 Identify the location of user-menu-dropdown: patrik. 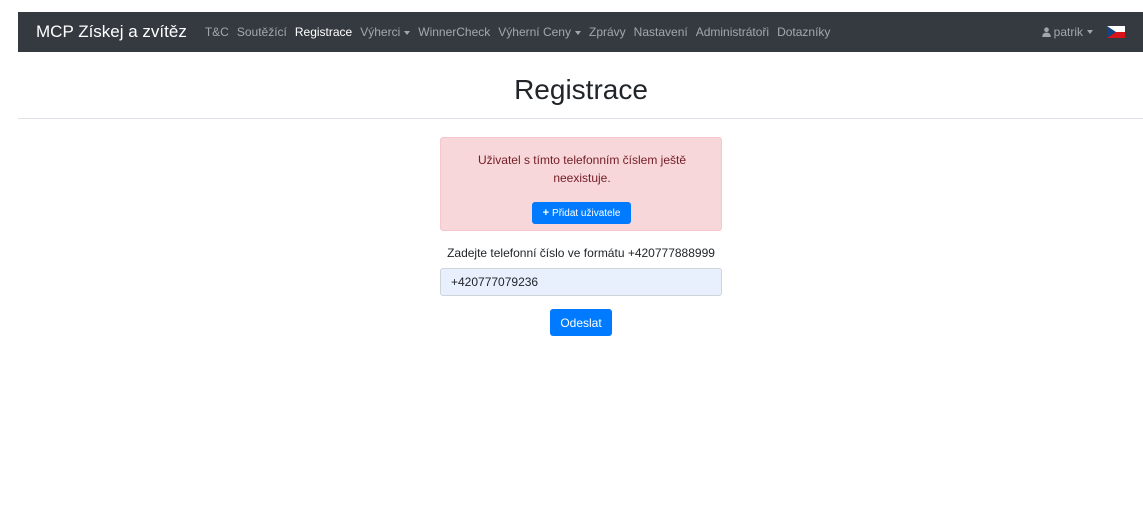
(1067, 32).